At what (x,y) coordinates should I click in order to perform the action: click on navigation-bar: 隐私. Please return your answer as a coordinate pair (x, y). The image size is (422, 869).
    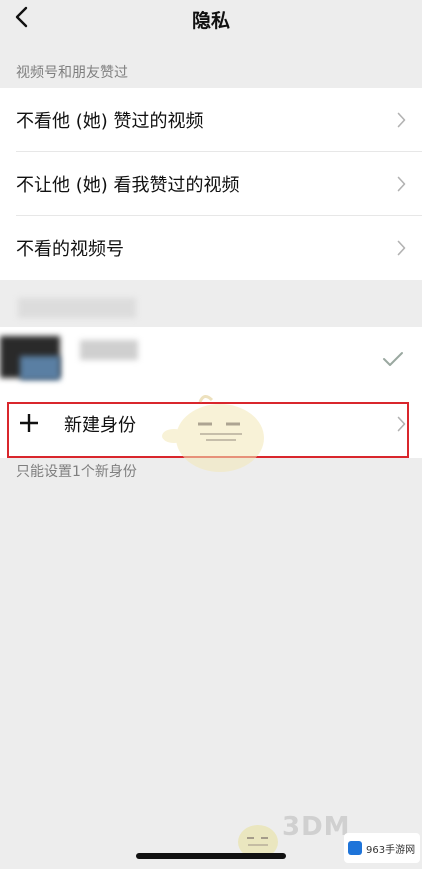
    Looking at the image, I should click on (211, 18).